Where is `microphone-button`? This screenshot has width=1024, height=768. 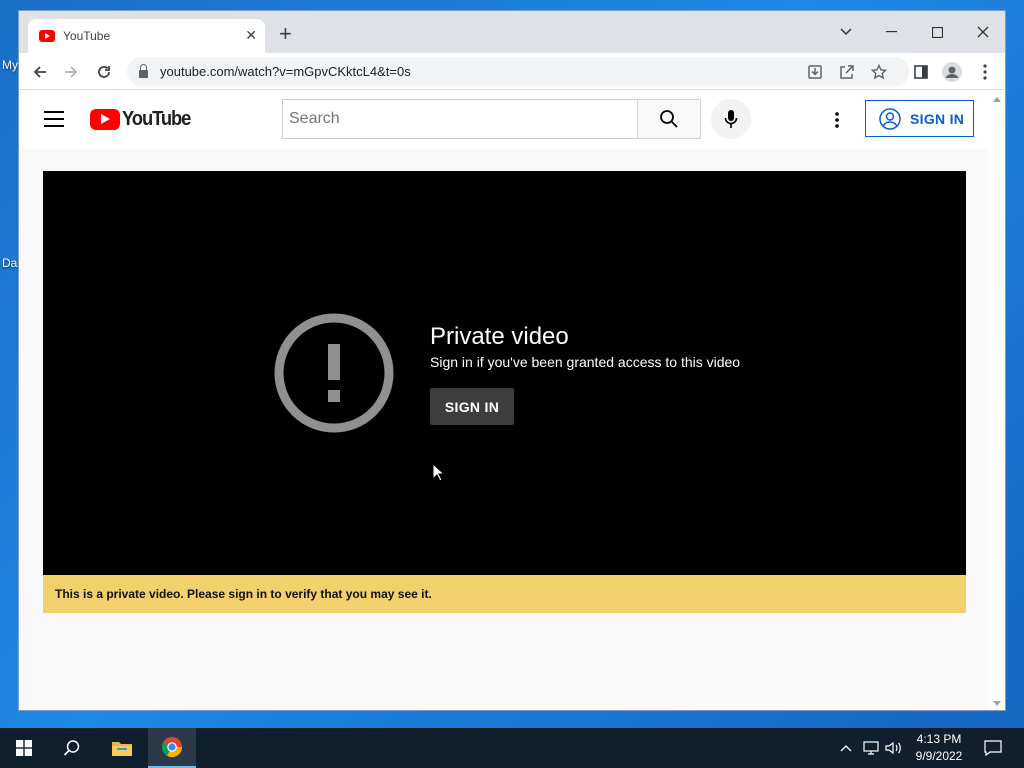
microphone-button is located at coordinates (731, 119).